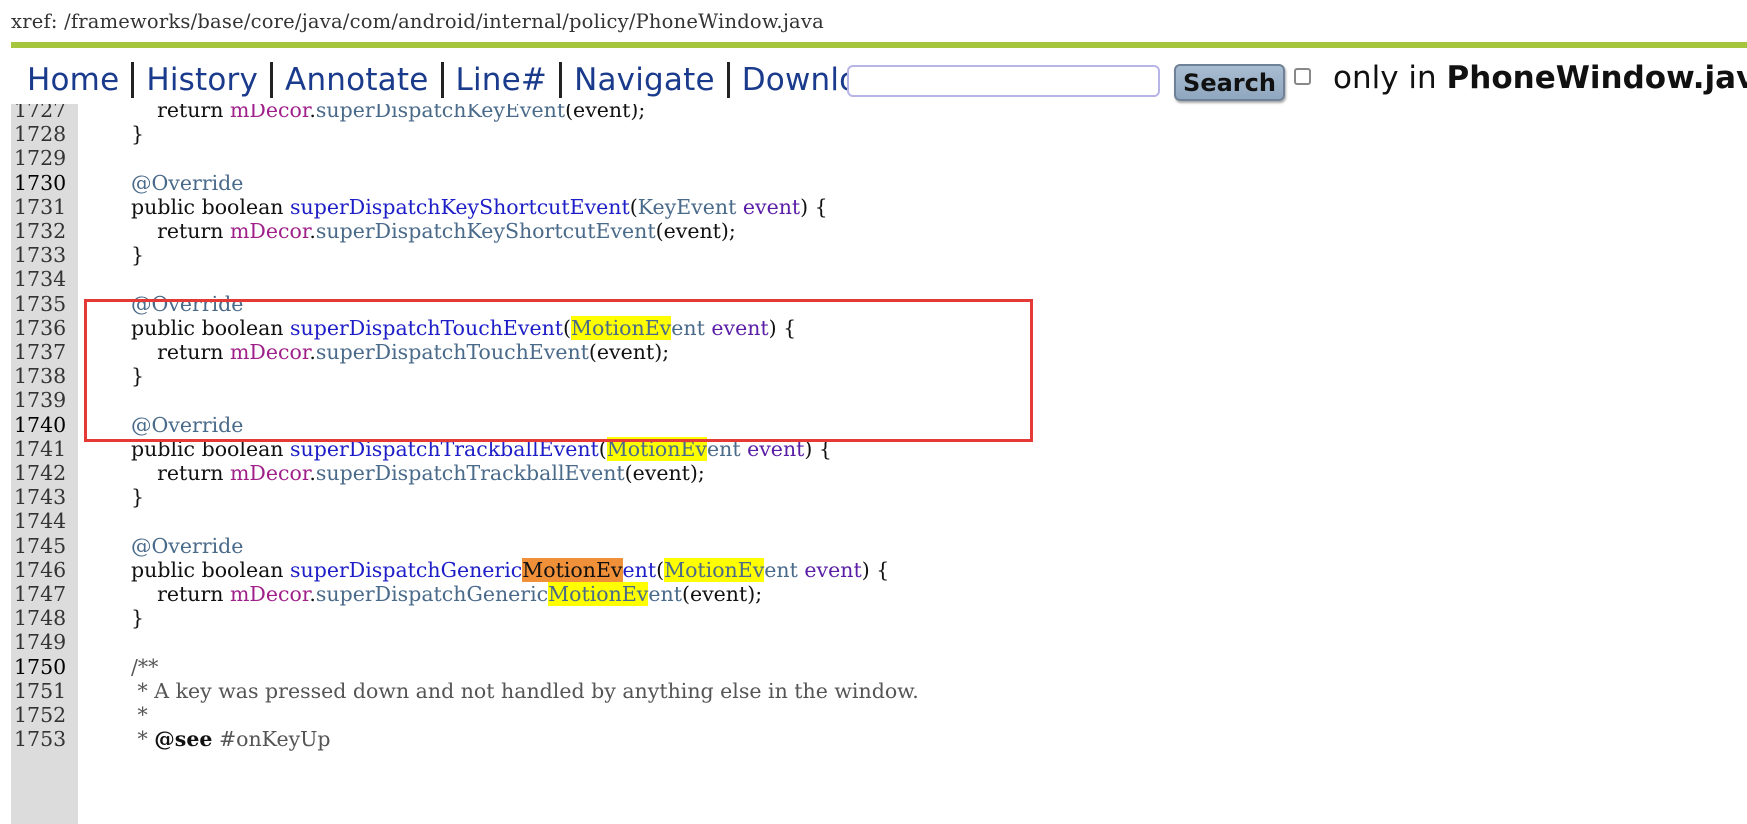 Image resolution: width=1747 pixels, height=824 pixels. What do you see at coordinates (873, 497) in the screenshot?
I see `code-line: 1743}` at bounding box center [873, 497].